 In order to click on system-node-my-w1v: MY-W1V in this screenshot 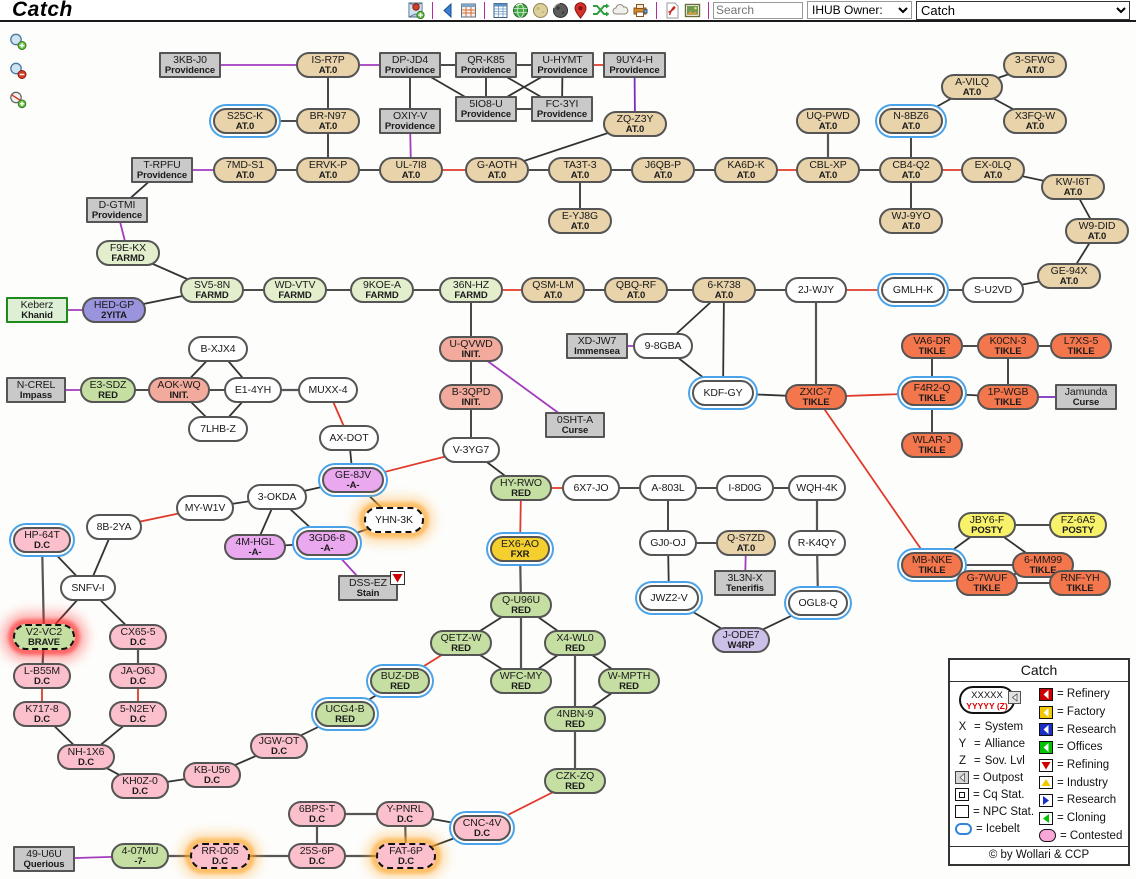, I will do `click(205, 508)`.